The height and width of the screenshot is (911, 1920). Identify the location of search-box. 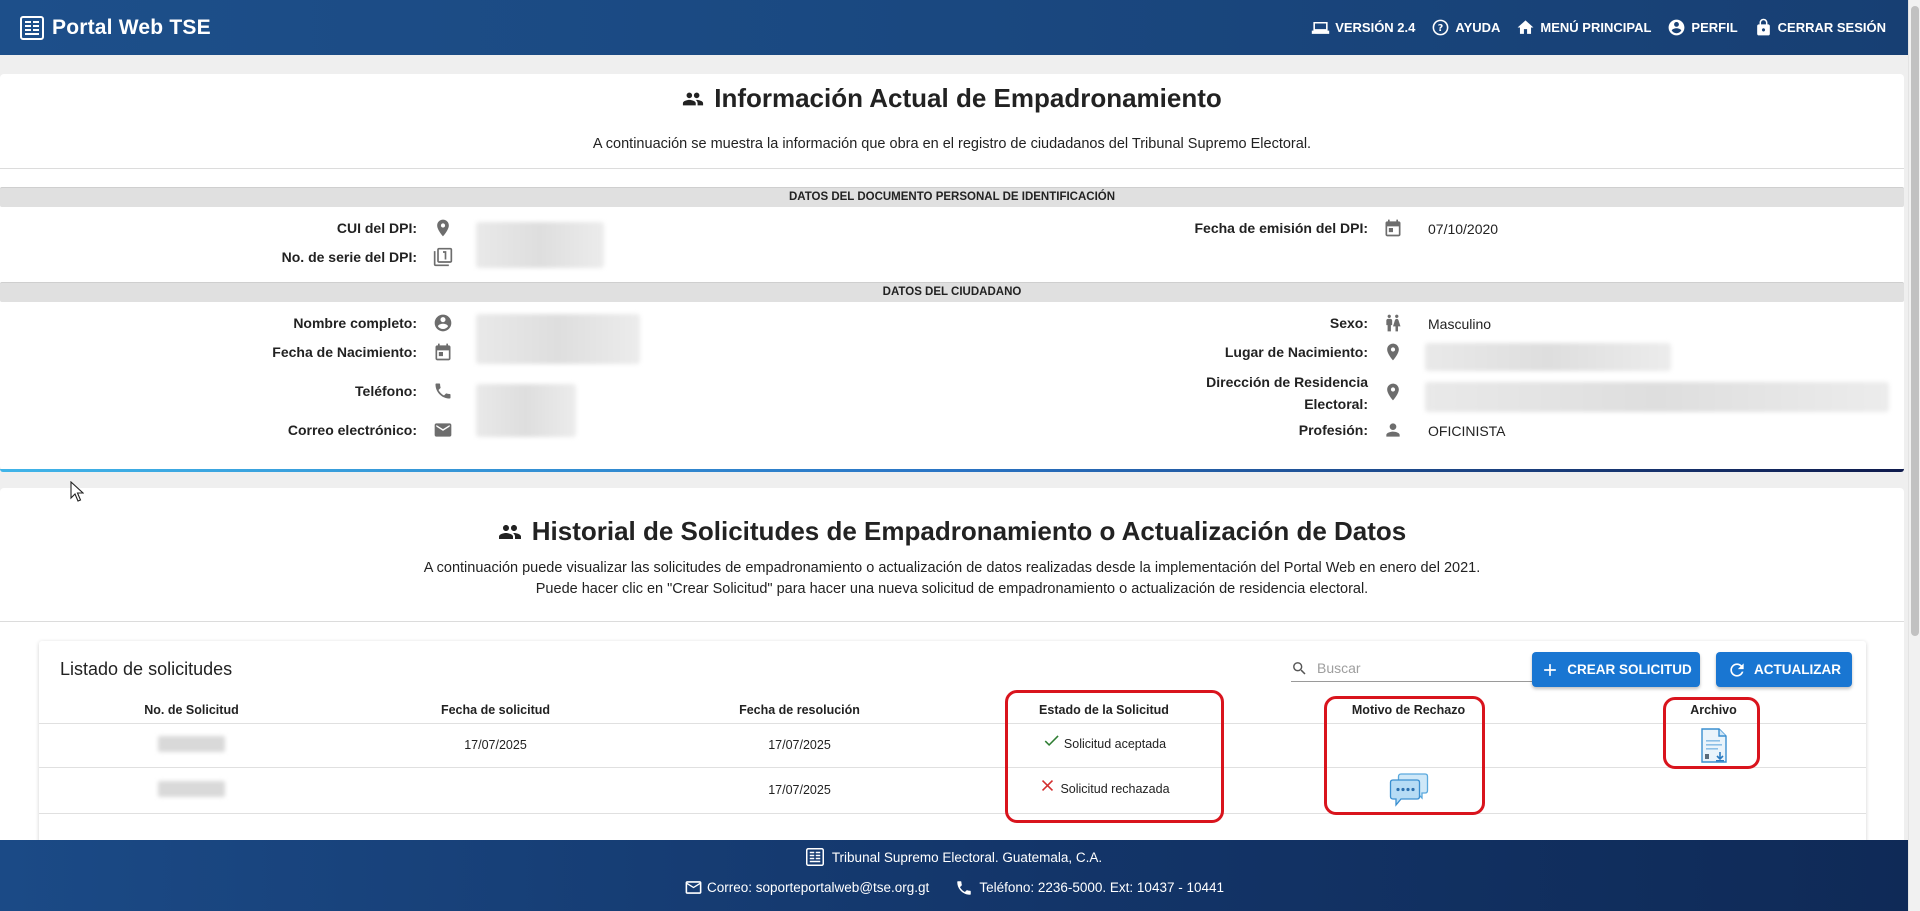
(1428, 668).